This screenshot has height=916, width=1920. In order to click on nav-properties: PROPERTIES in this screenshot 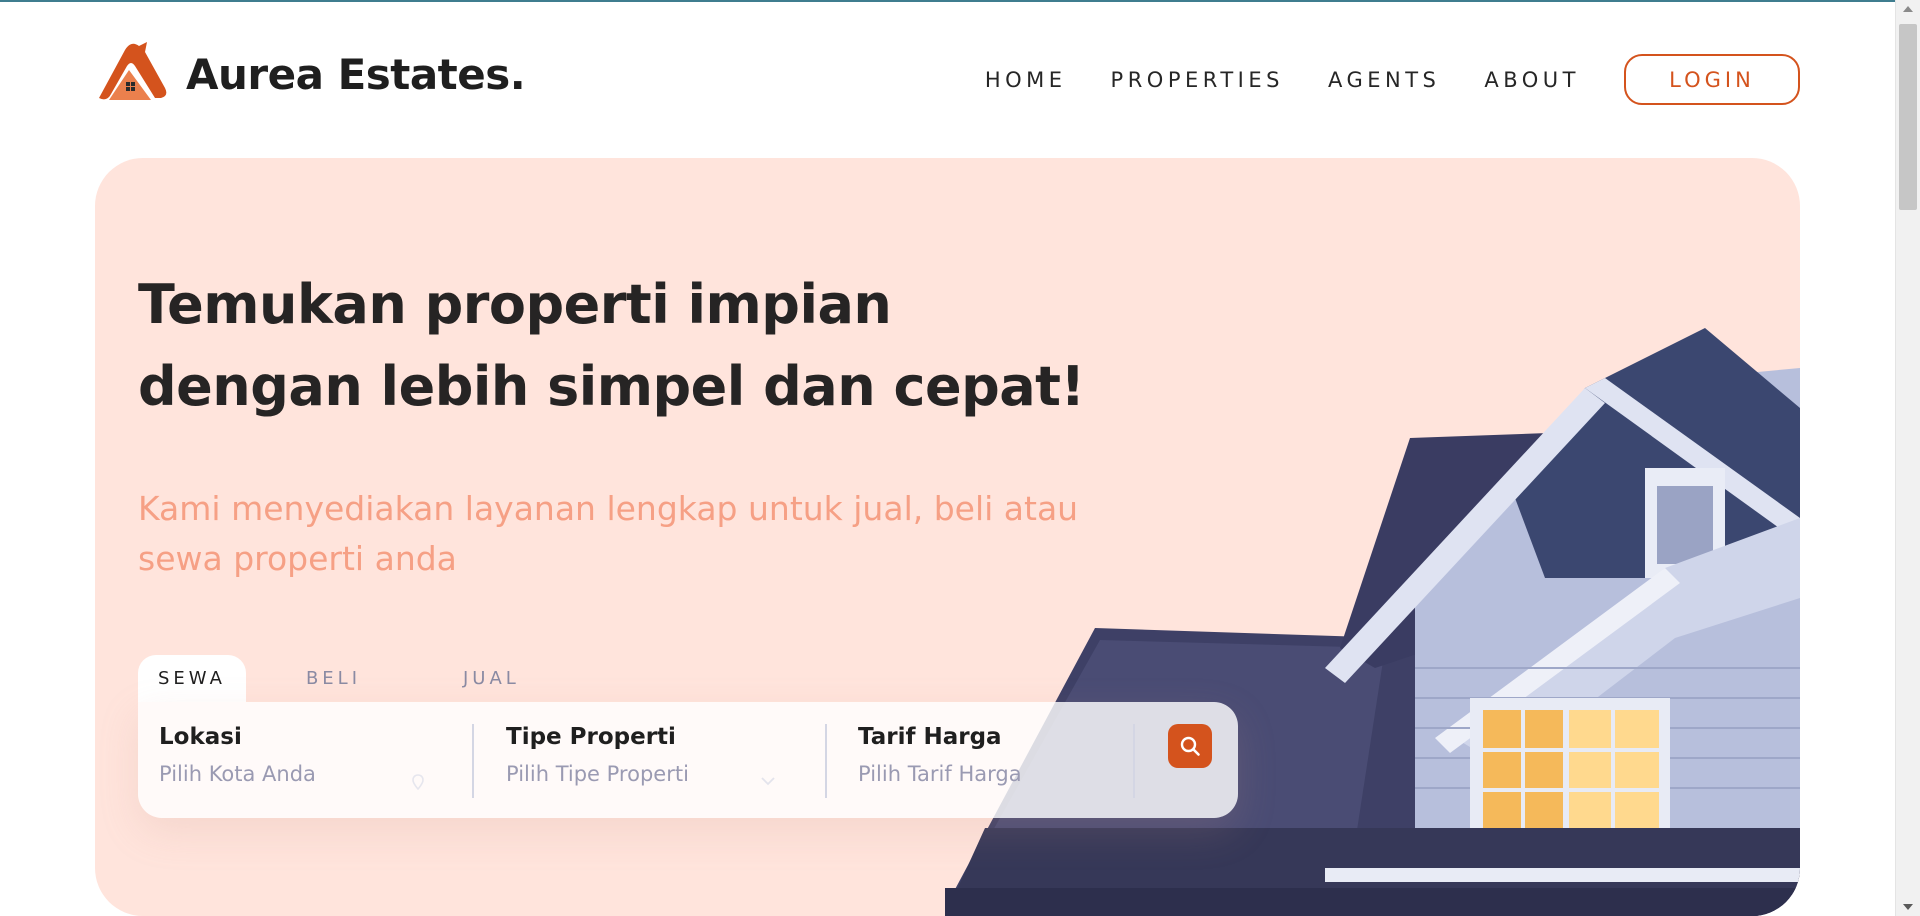, I will do `click(1197, 80)`.